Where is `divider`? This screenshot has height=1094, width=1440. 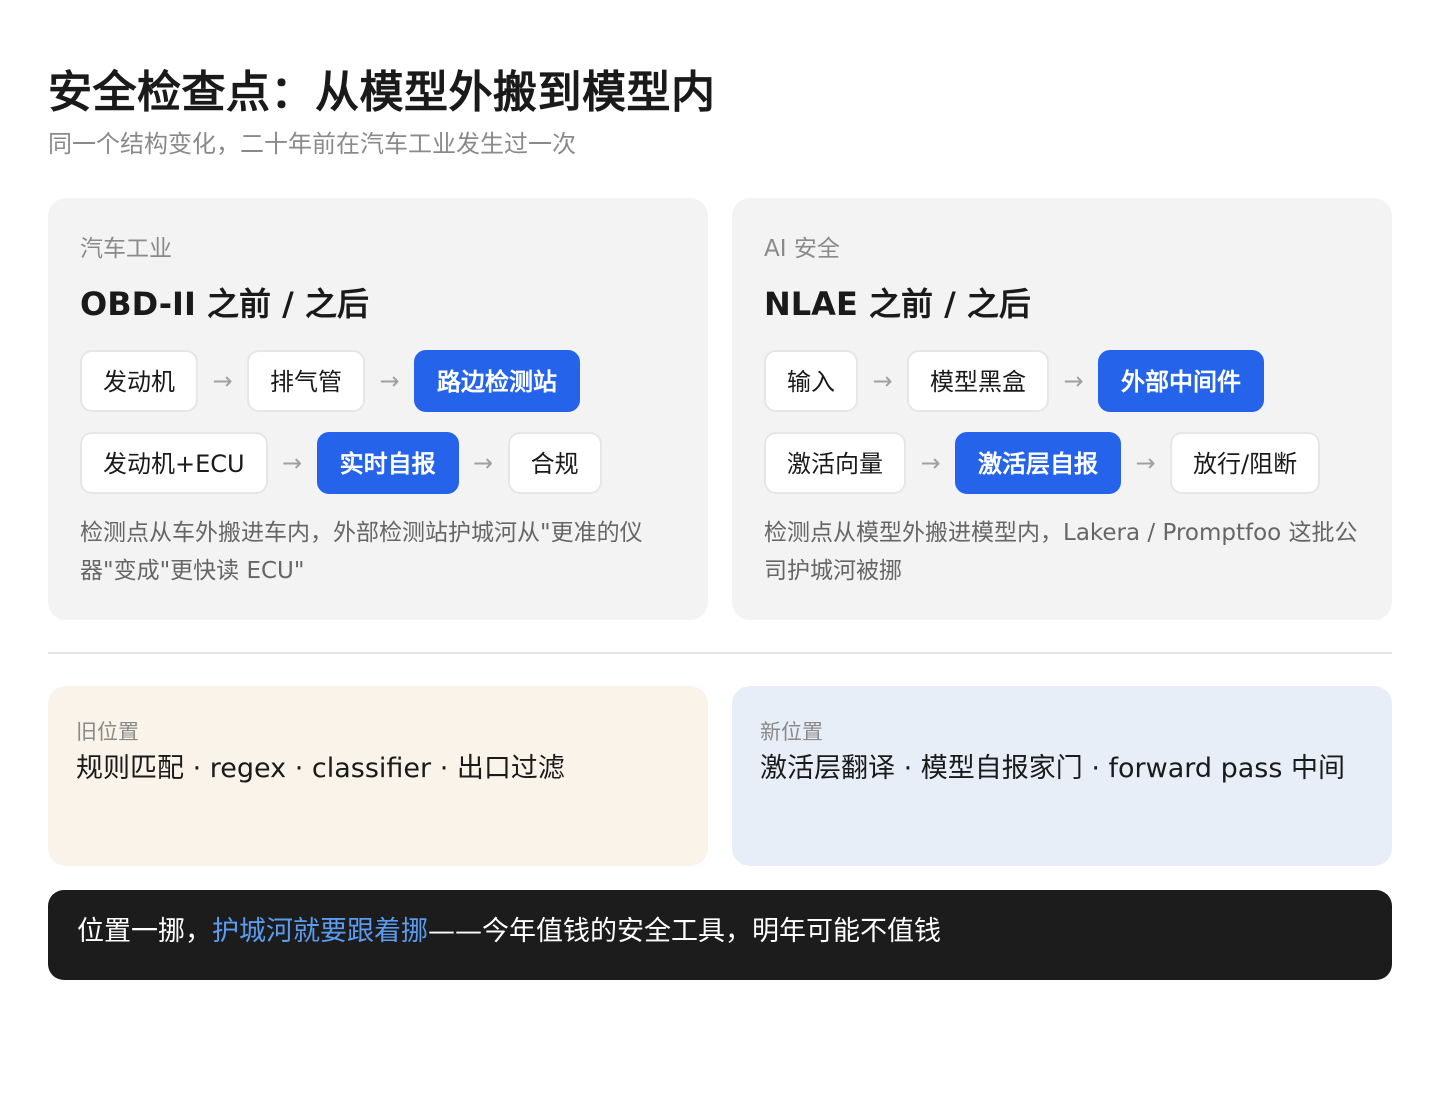
divider is located at coordinates (720, 653).